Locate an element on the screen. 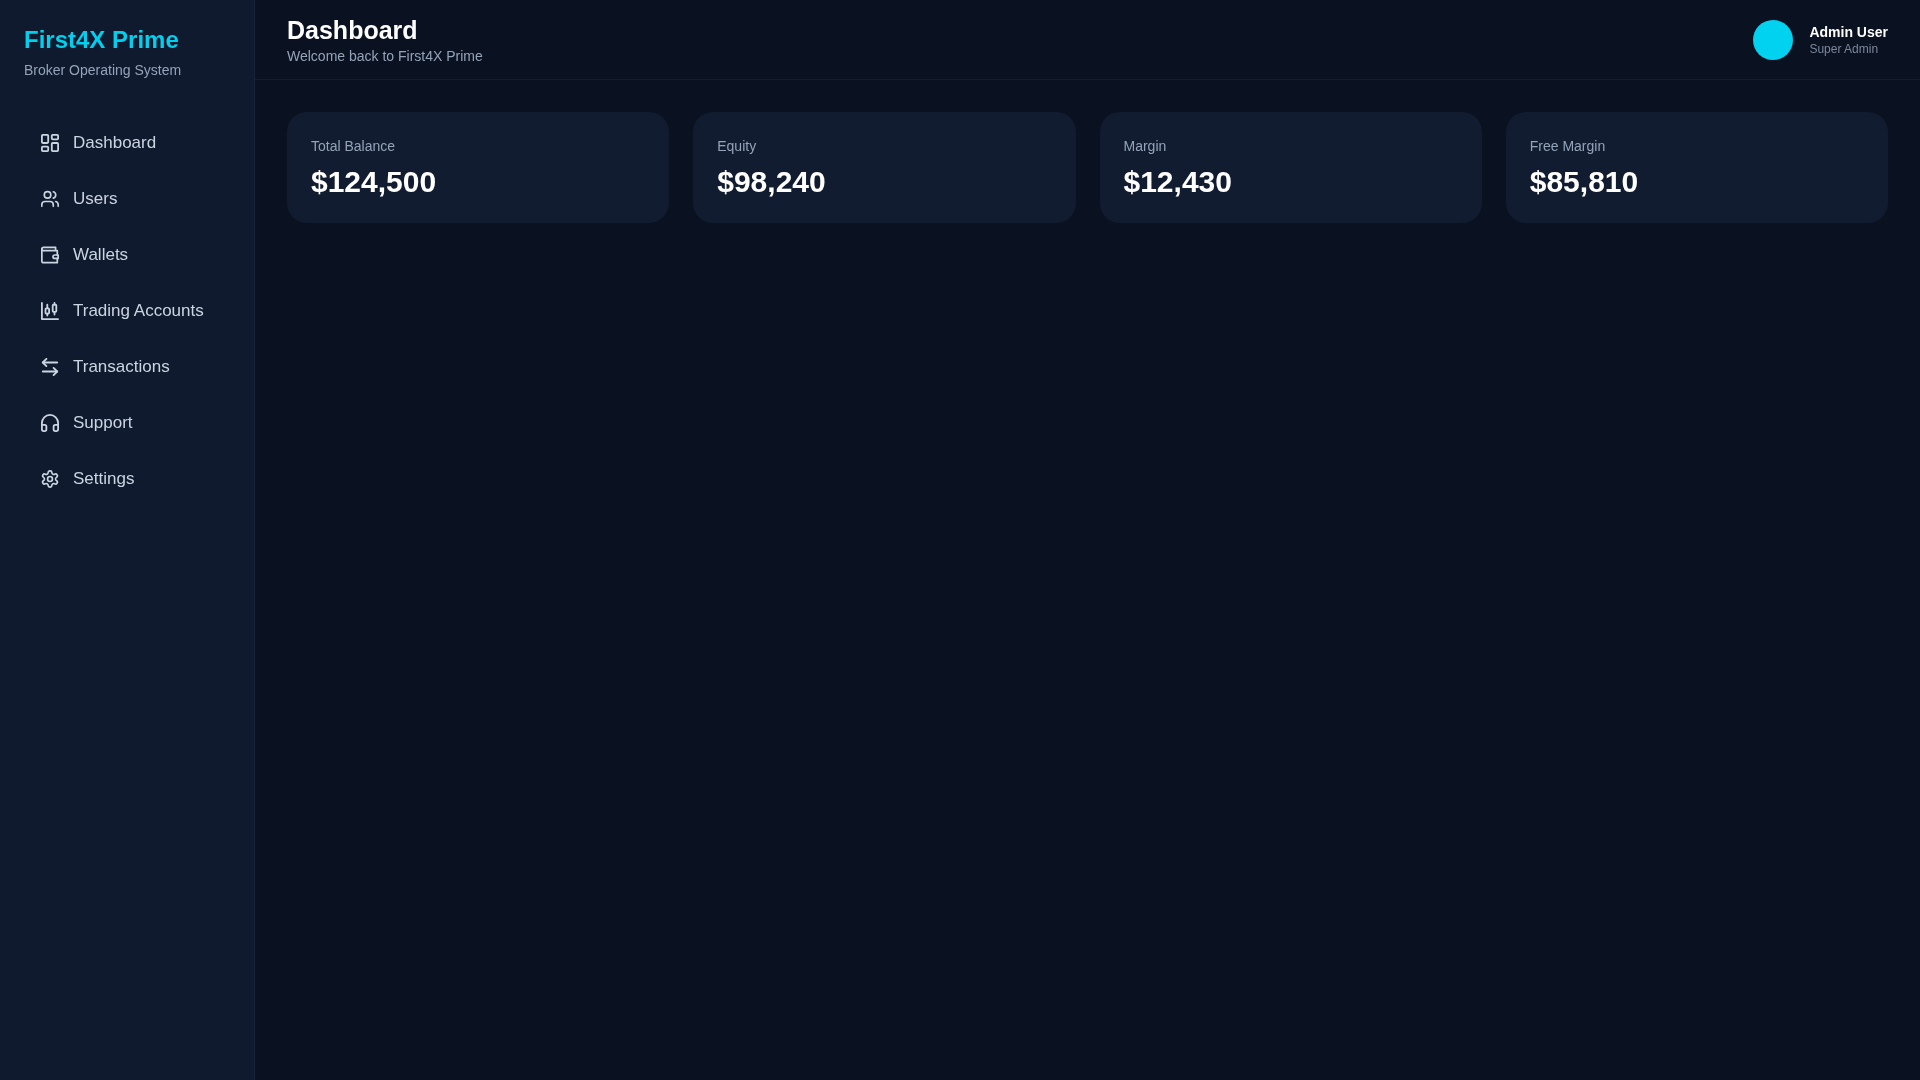 The image size is (1920, 1080). nav-item: Users is located at coordinates (127, 199).